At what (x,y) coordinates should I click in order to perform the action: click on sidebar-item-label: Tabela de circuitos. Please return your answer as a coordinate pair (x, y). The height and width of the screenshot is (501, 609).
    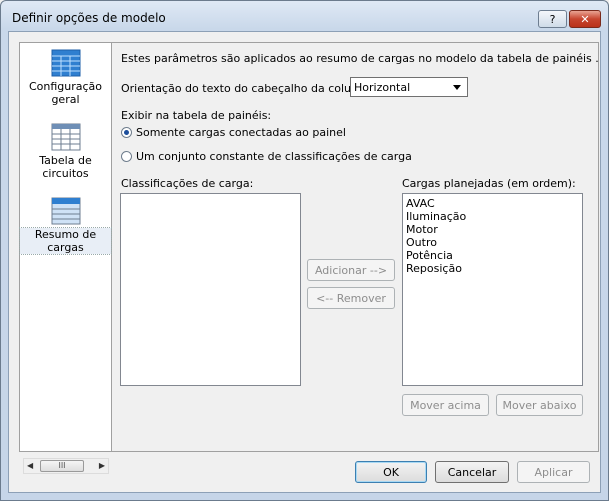
    Looking at the image, I should click on (65, 167).